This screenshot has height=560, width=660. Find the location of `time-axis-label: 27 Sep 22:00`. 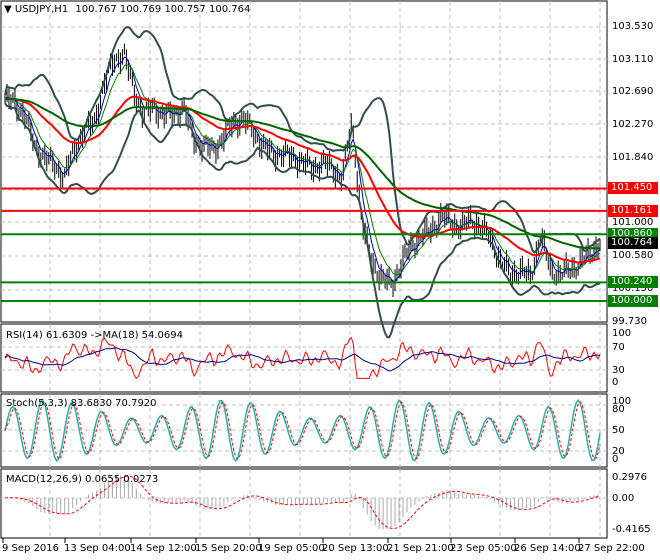

time-axis-label: 27 Sep 22:00 is located at coordinates (611, 548).